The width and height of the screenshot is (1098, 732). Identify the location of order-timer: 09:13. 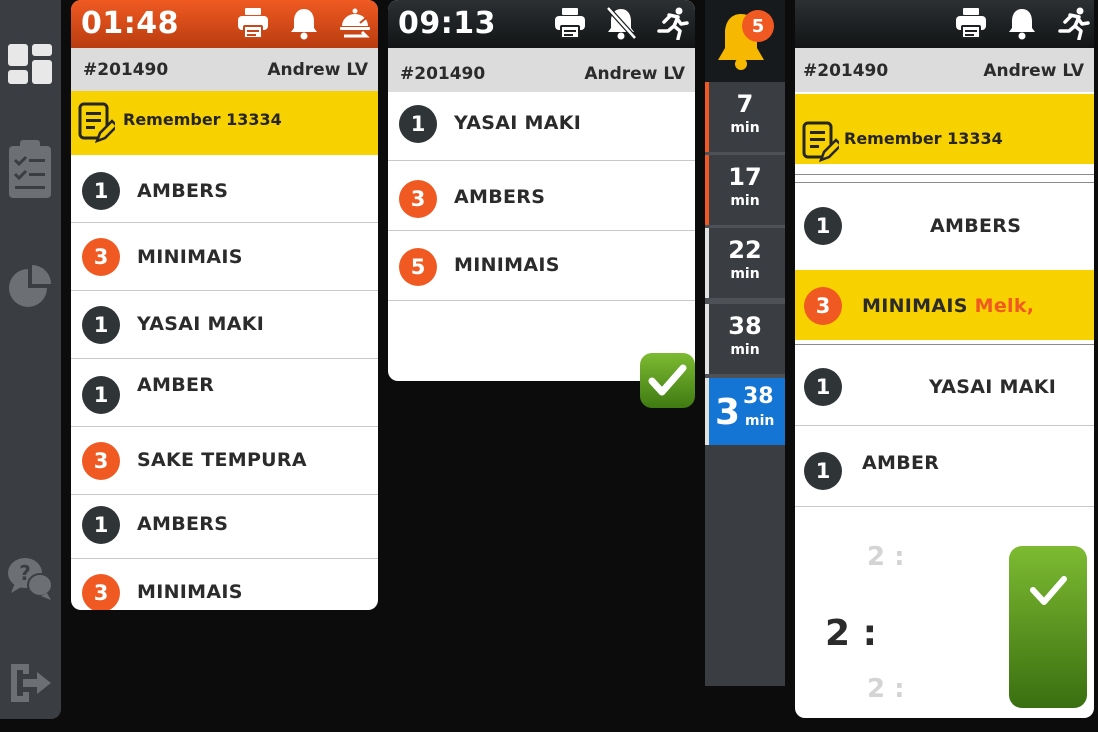
(447, 23).